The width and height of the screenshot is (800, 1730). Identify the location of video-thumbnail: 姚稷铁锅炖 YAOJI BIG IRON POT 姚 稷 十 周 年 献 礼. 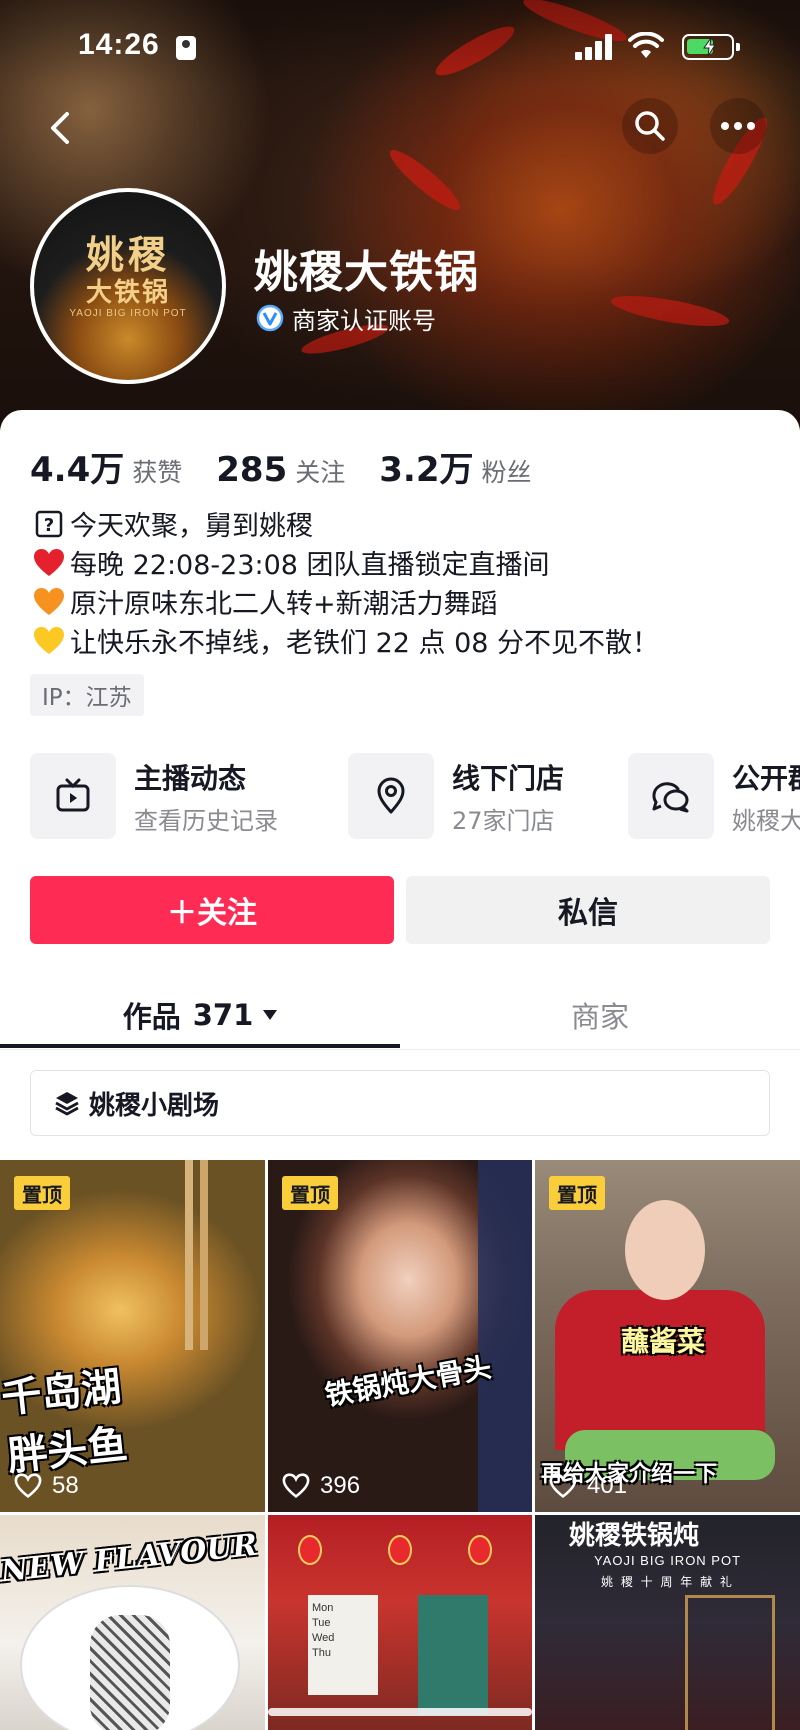
(667, 1622).